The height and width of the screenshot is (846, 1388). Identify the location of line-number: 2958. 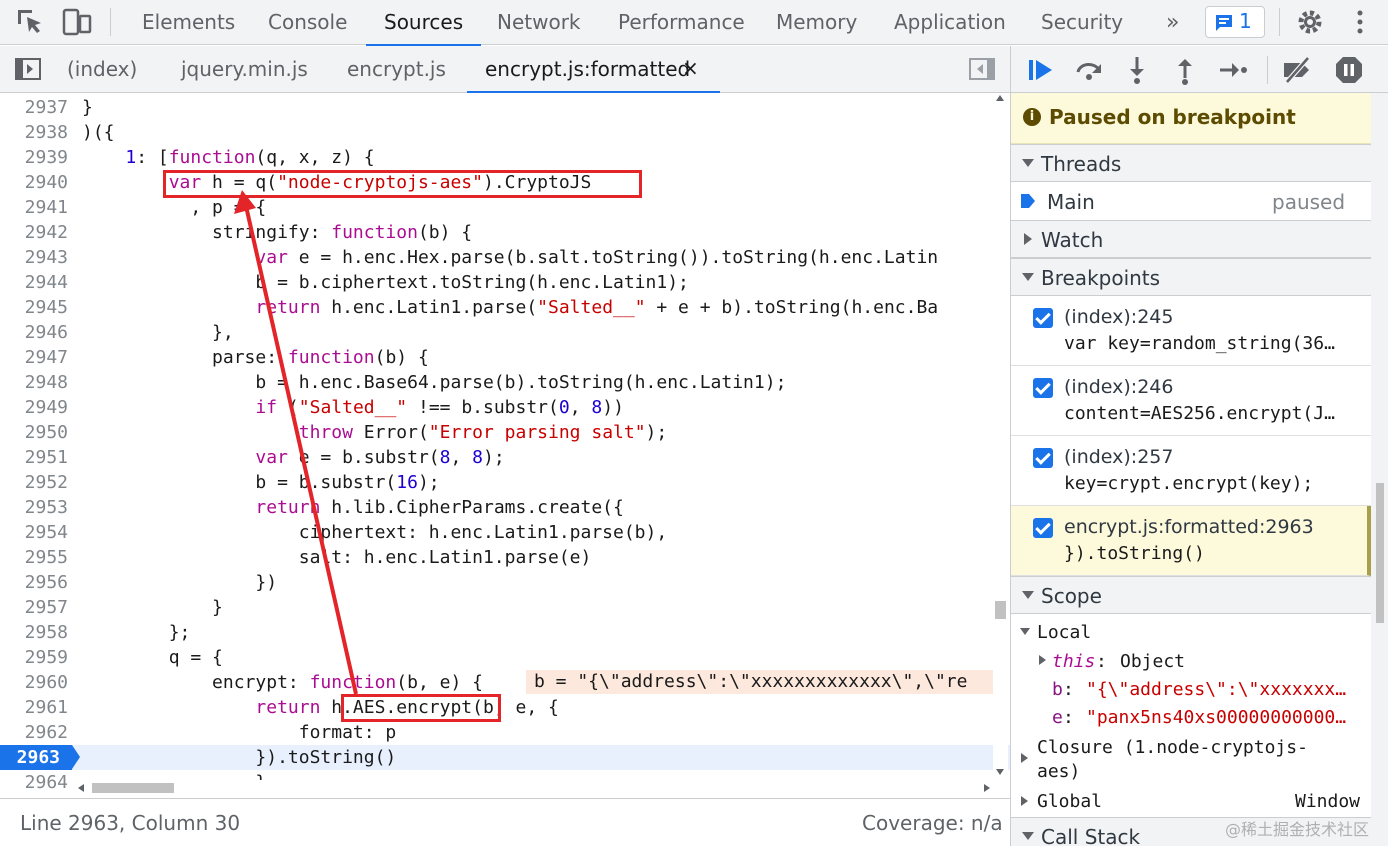
(34, 632).